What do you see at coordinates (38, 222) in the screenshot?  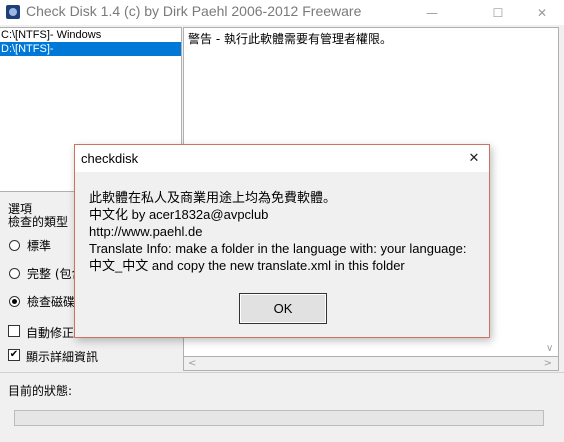 I see `check-type-label: 檢查的類型` at bounding box center [38, 222].